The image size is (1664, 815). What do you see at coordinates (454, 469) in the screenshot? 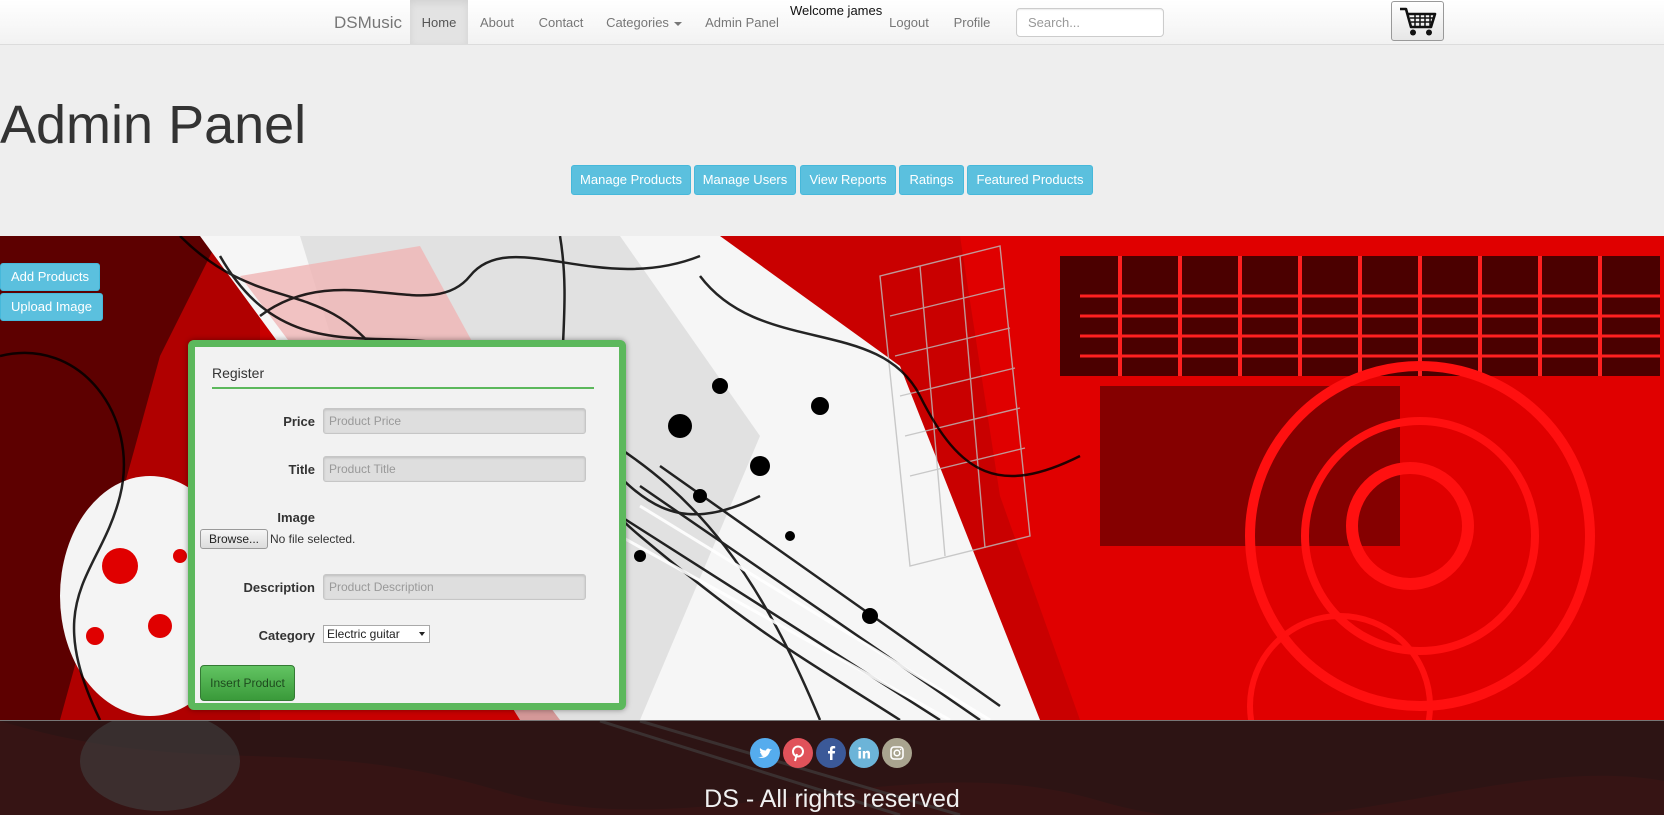
I see `title-input` at bounding box center [454, 469].